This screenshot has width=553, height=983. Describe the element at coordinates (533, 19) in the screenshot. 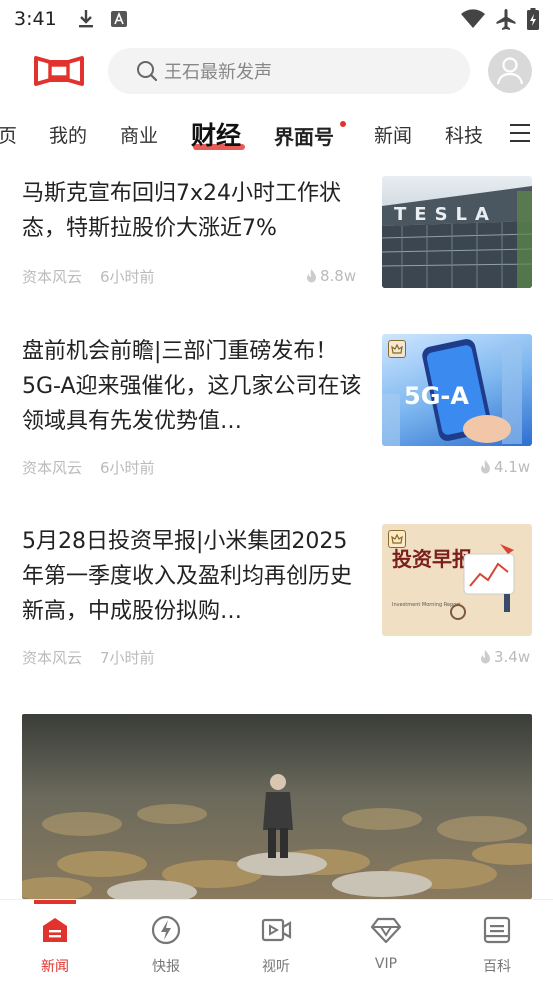

I see `battery-icon` at that location.